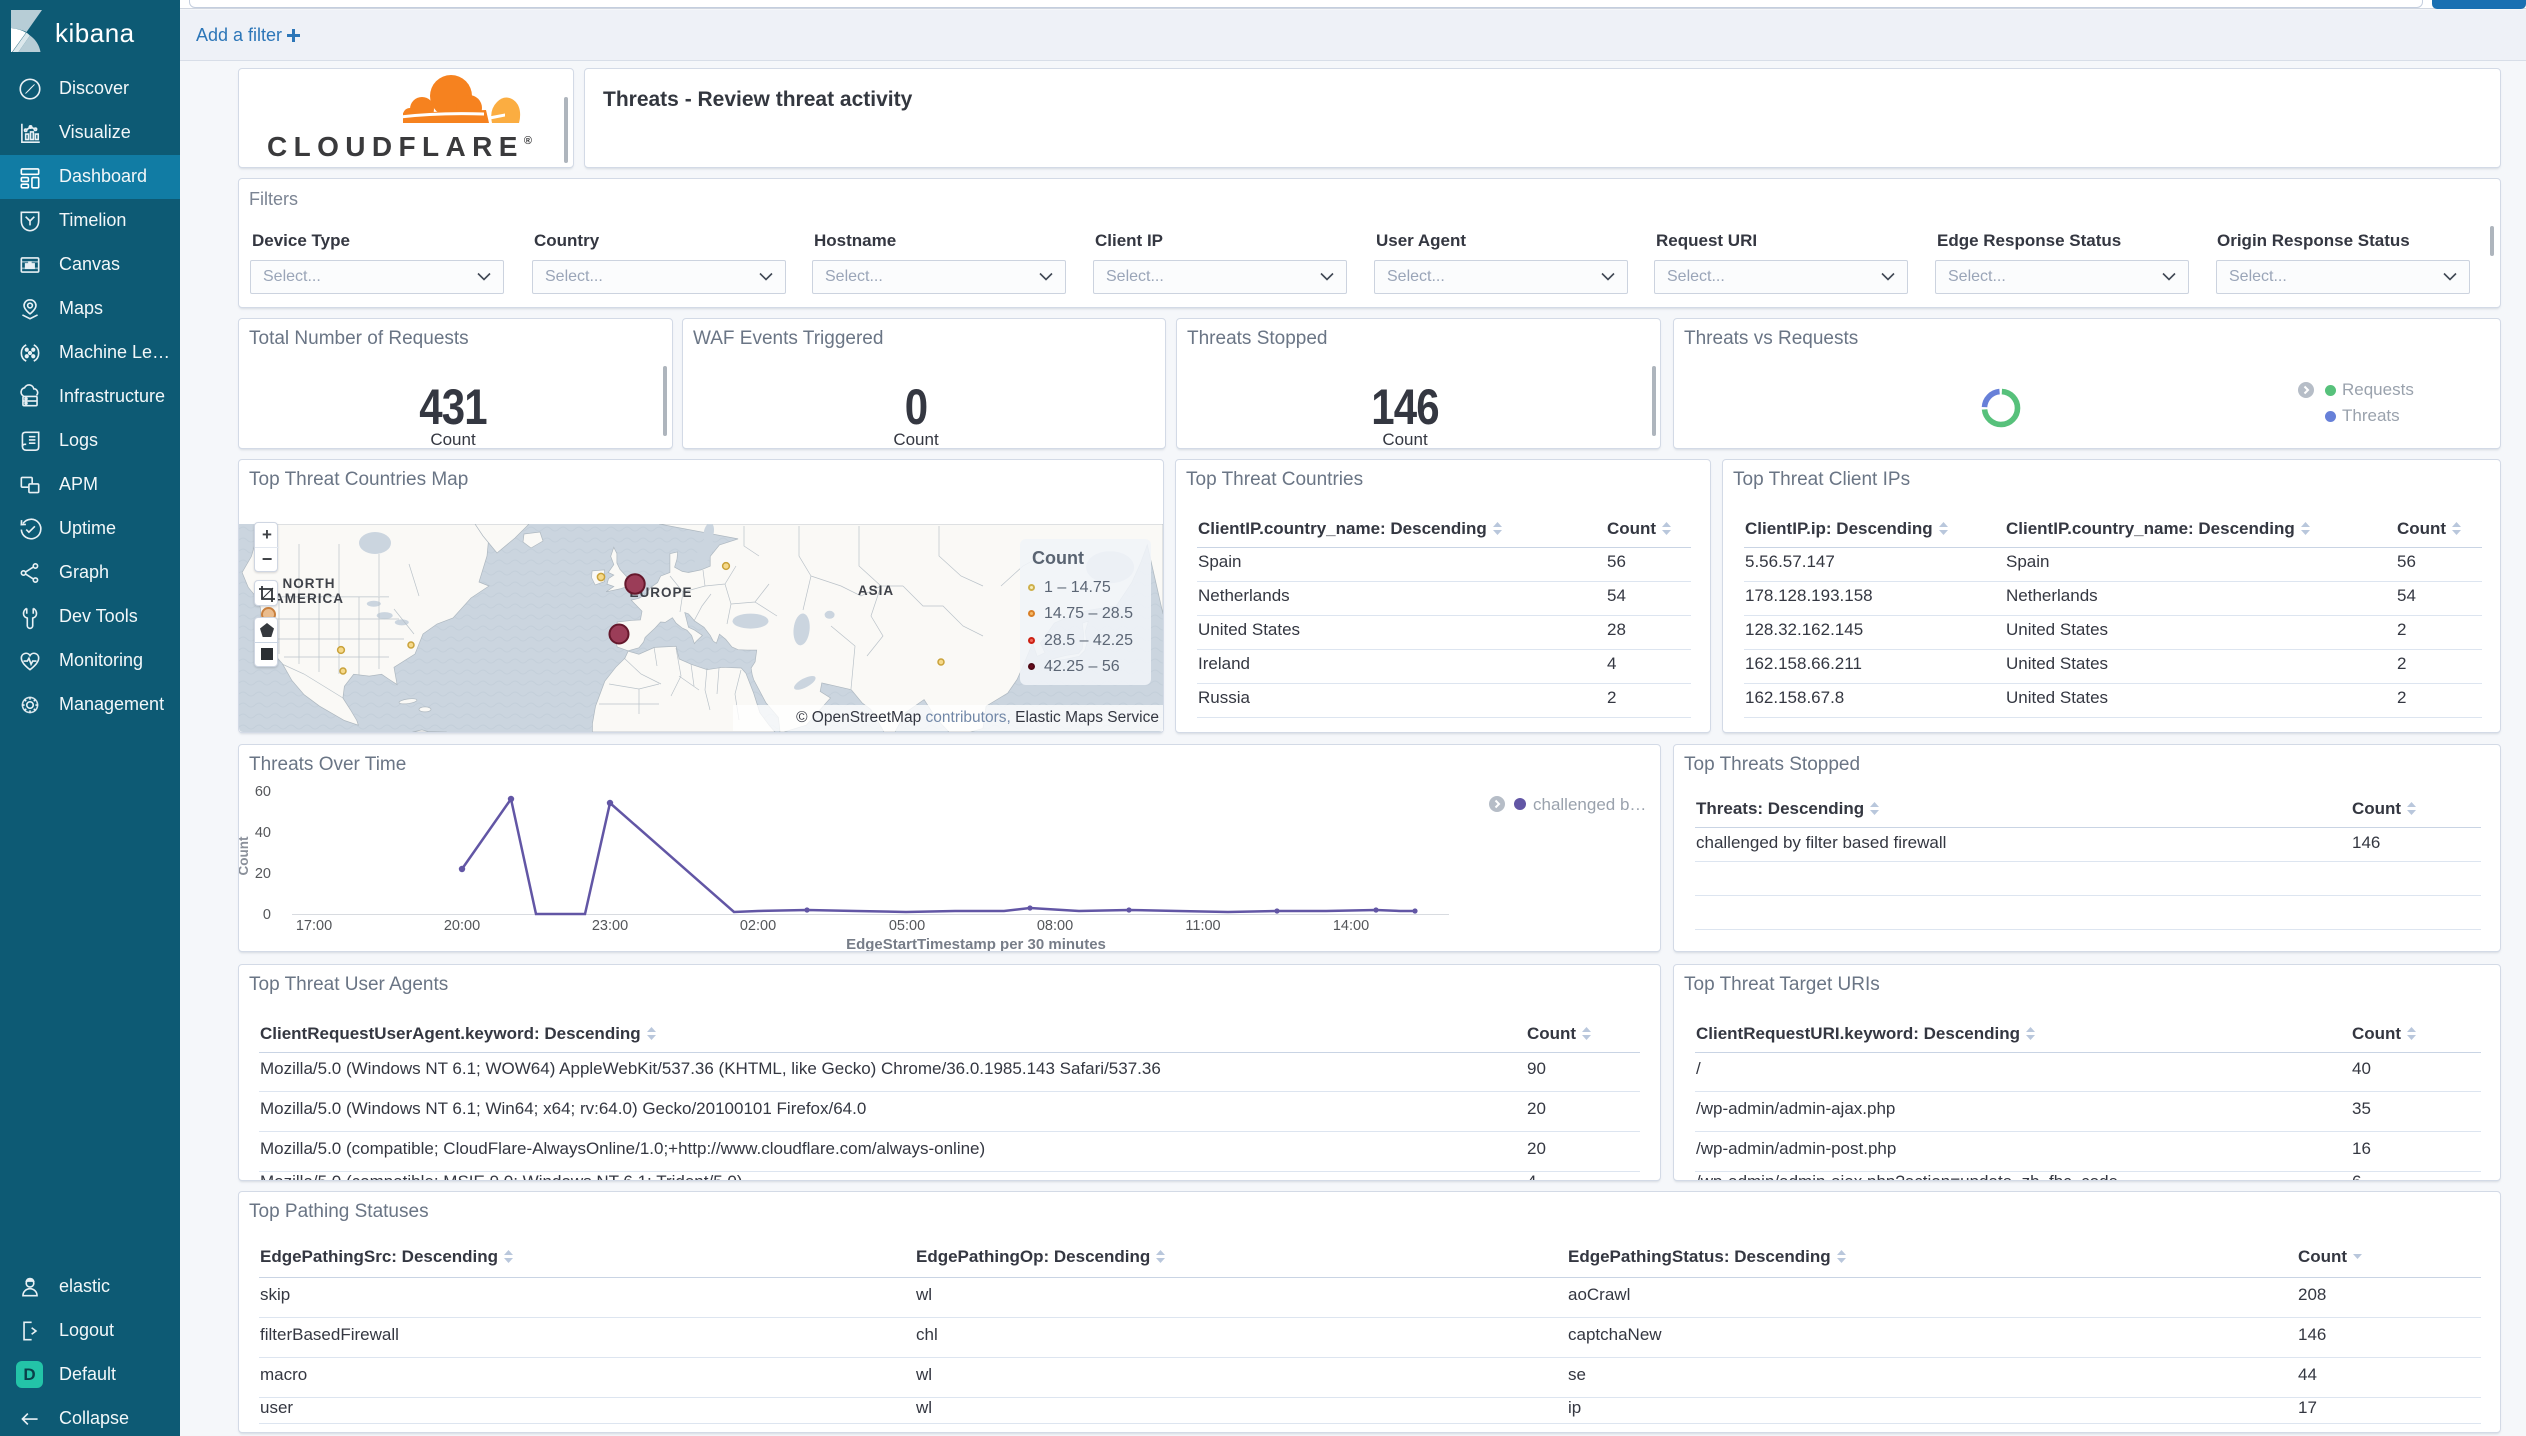 The height and width of the screenshot is (1436, 2526). I want to click on svg-text: 20, so click(263, 874).